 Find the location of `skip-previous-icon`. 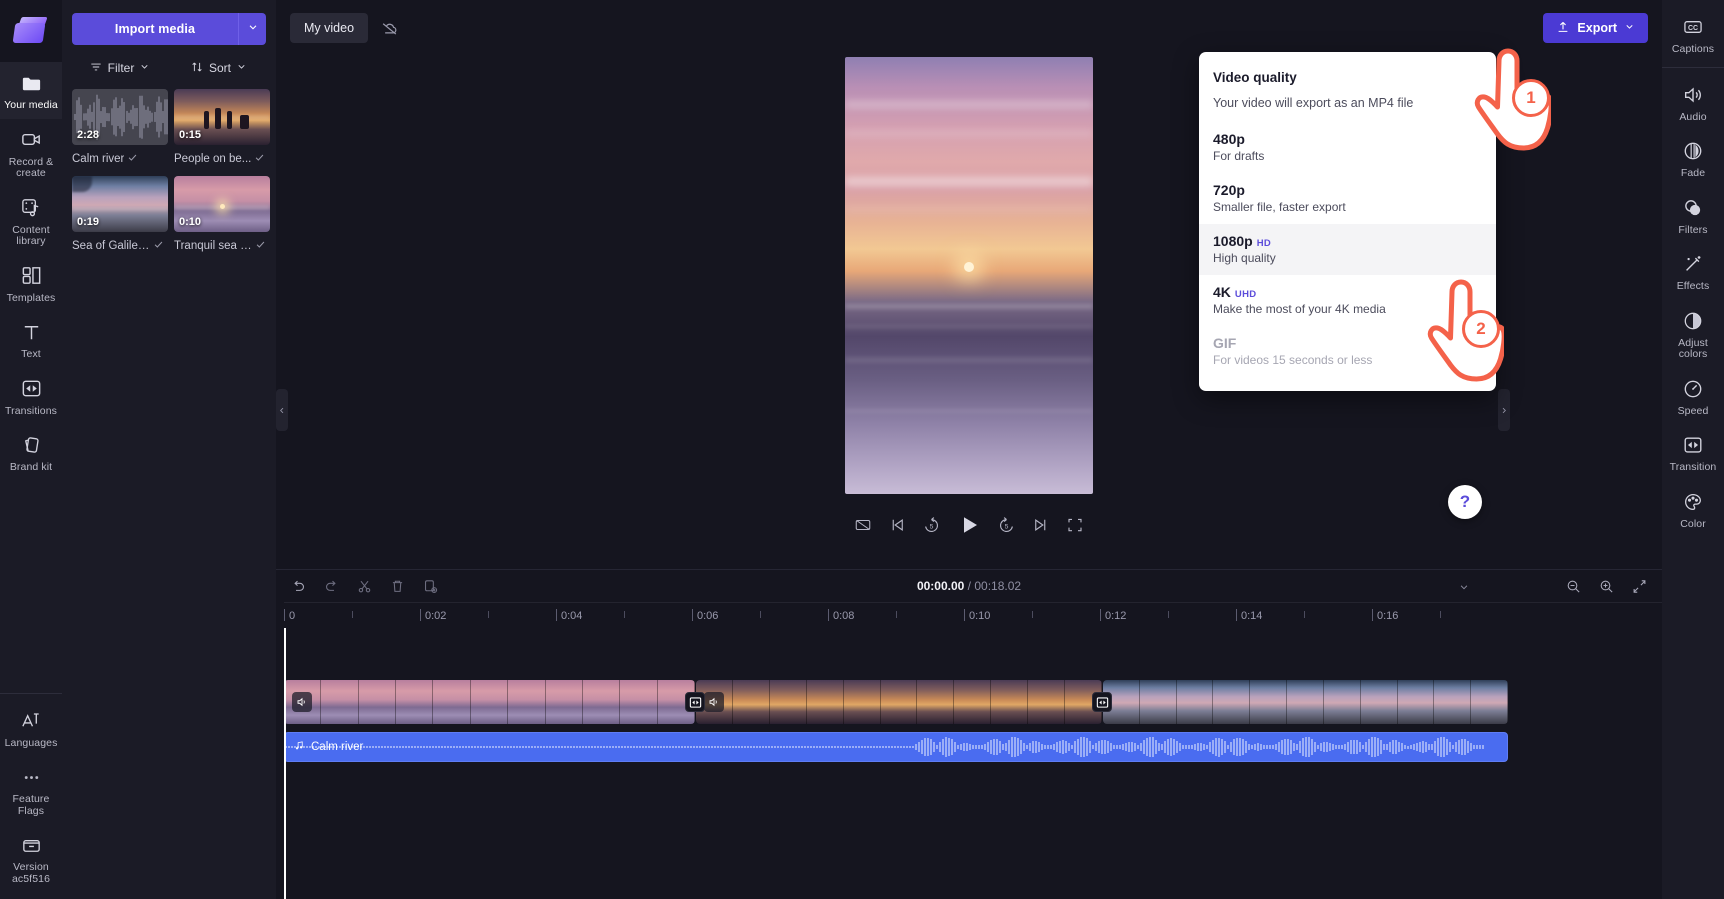

skip-previous-icon is located at coordinates (897, 525).